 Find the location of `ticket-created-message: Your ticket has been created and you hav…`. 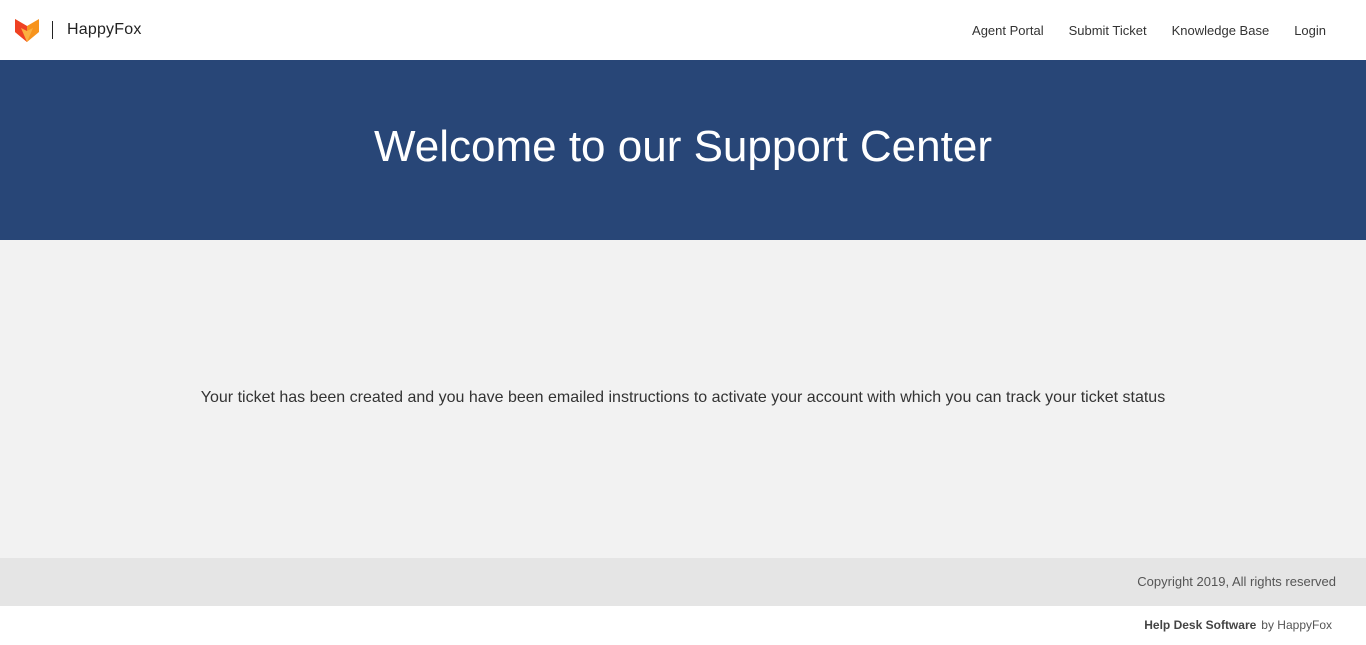

ticket-created-message: Your ticket has been created and you hav… is located at coordinates (683, 397).